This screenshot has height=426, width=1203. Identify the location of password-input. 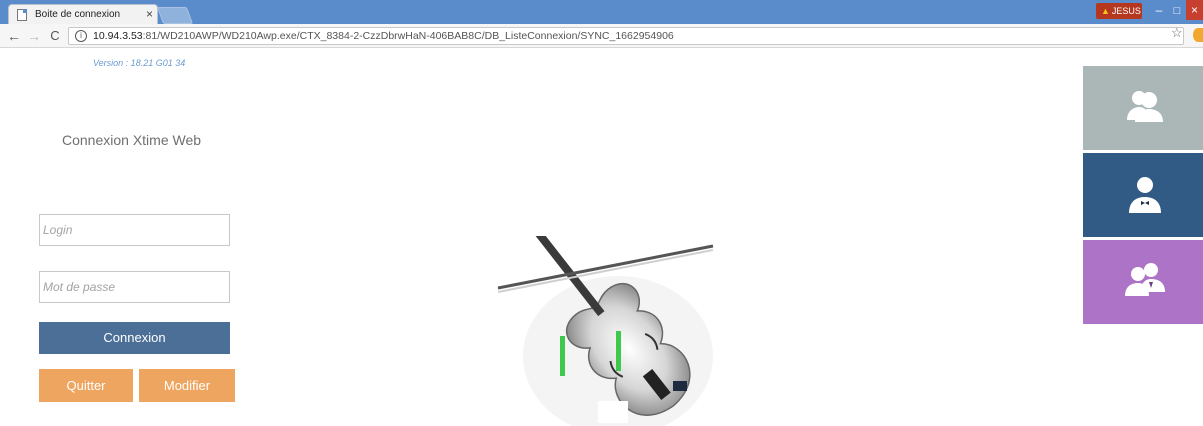
(134, 287).